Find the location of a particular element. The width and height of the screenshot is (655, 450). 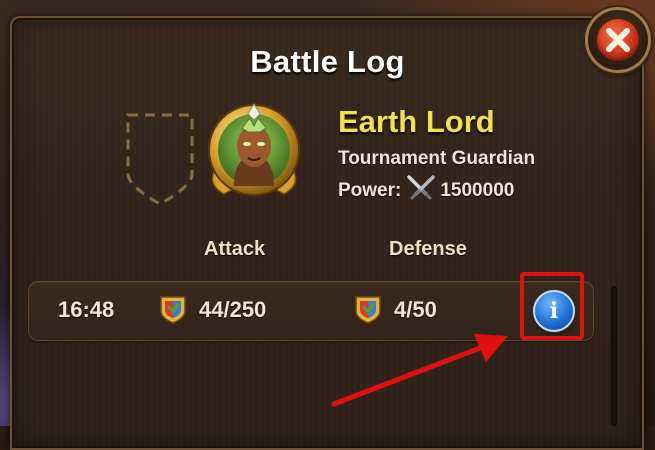

window-title: Battle Log is located at coordinates (327, 61).